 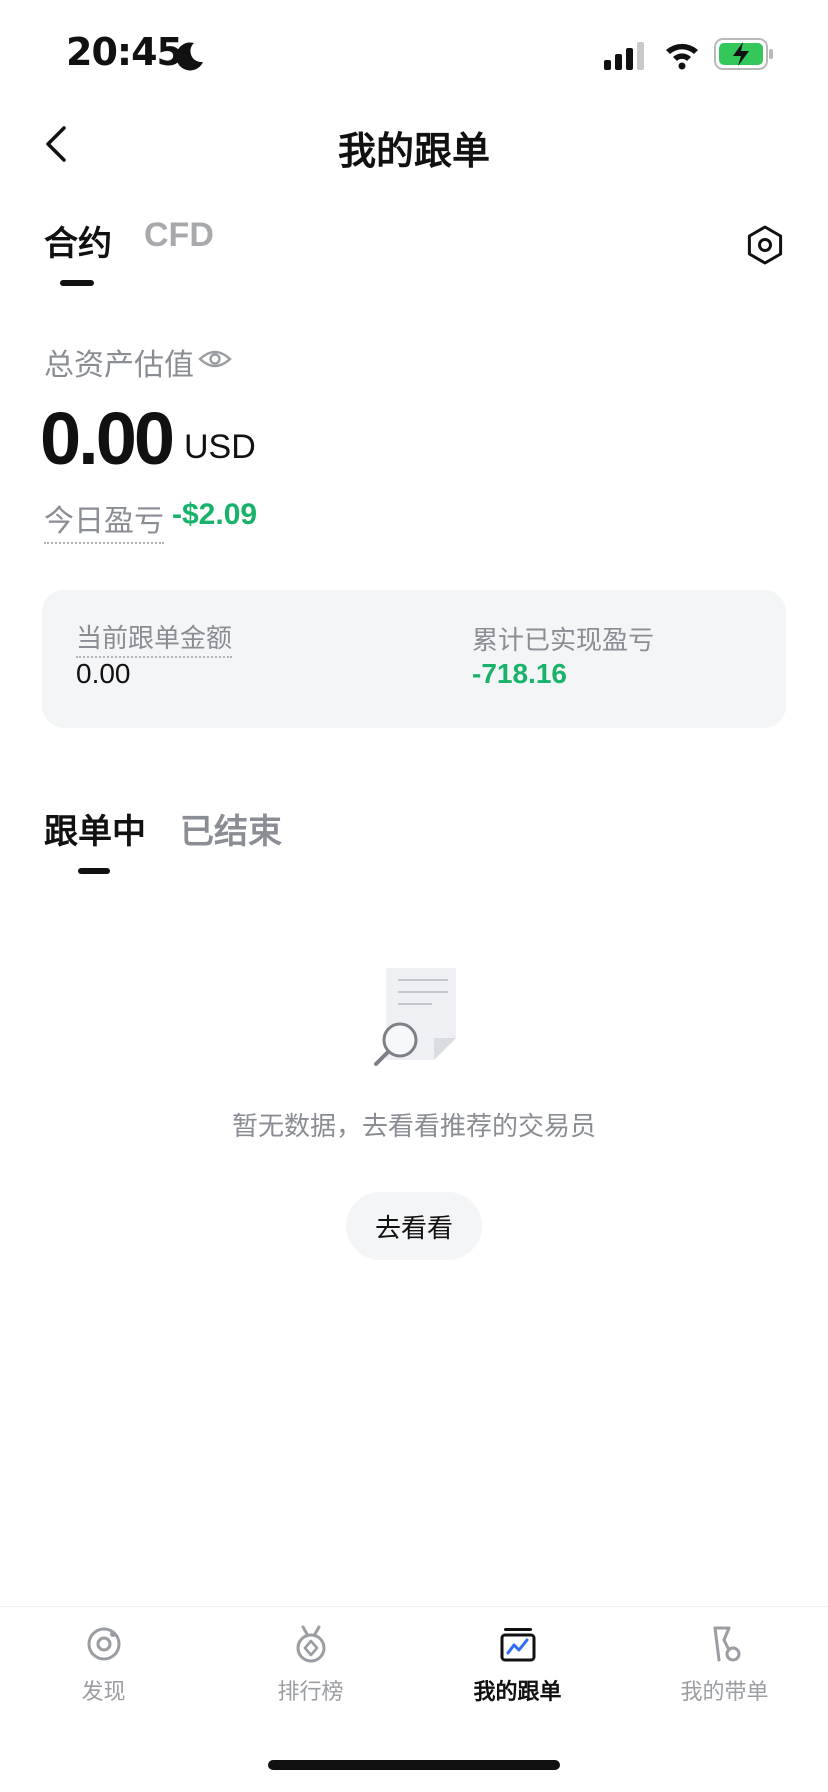 I want to click on my-copy-trades-icon, so click(x=517, y=1645).